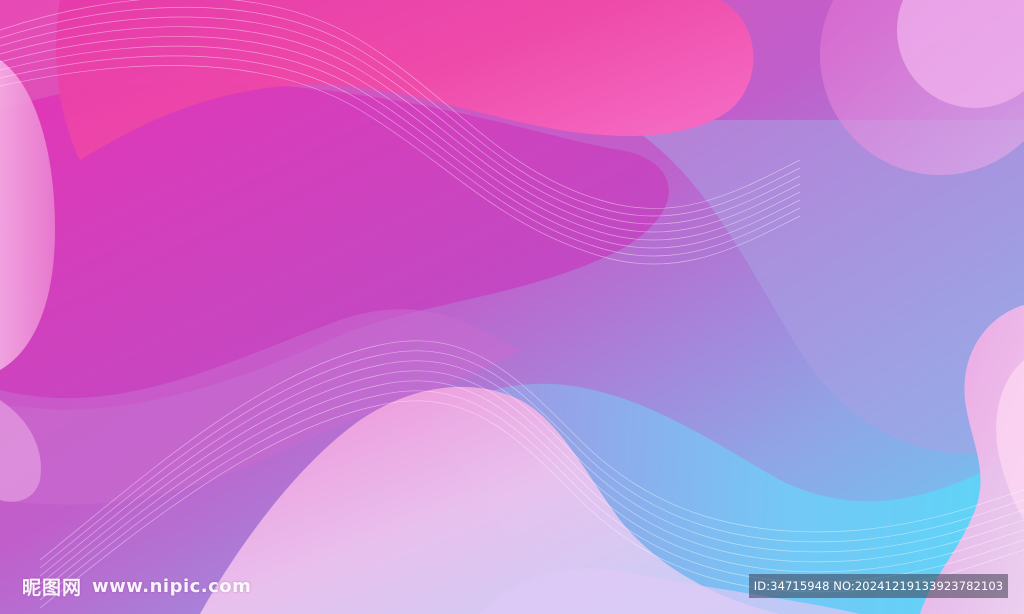 The height and width of the screenshot is (614, 1024). What do you see at coordinates (878, 586) in the screenshot?
I see `image-id-badge: ID:34715948 NO:20241219133923782103` at bounding box center [878, 586].